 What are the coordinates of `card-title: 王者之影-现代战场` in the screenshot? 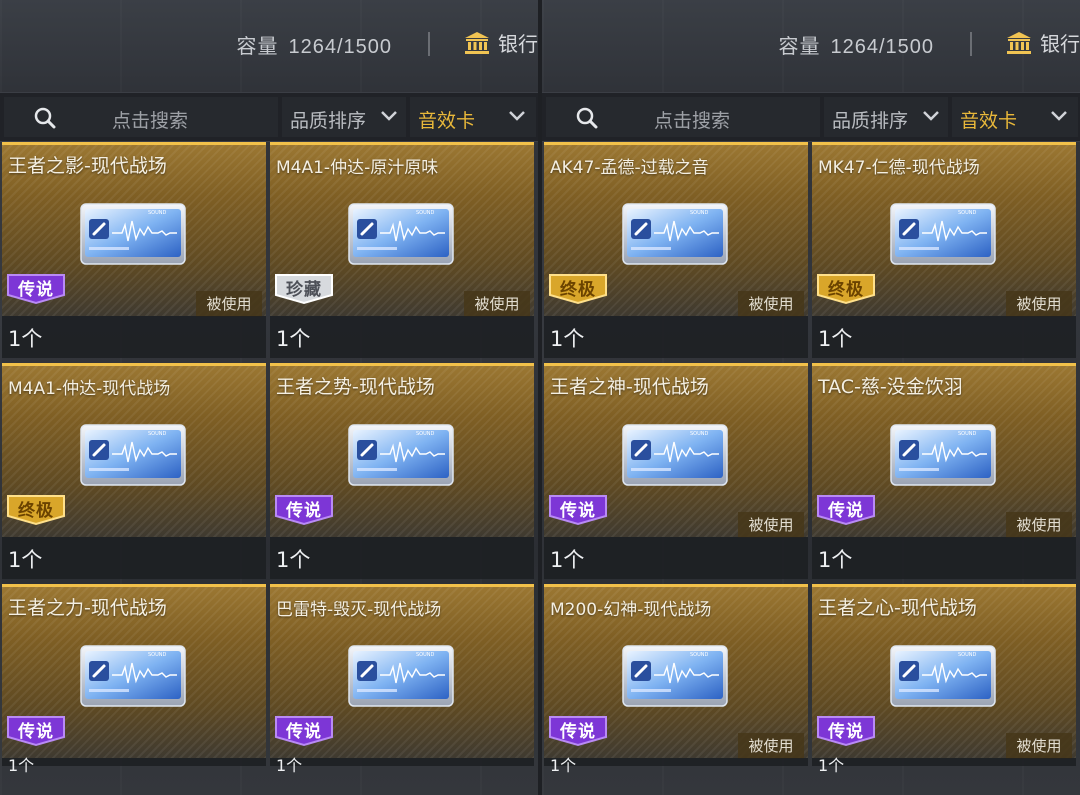 It's located at (87, 166).